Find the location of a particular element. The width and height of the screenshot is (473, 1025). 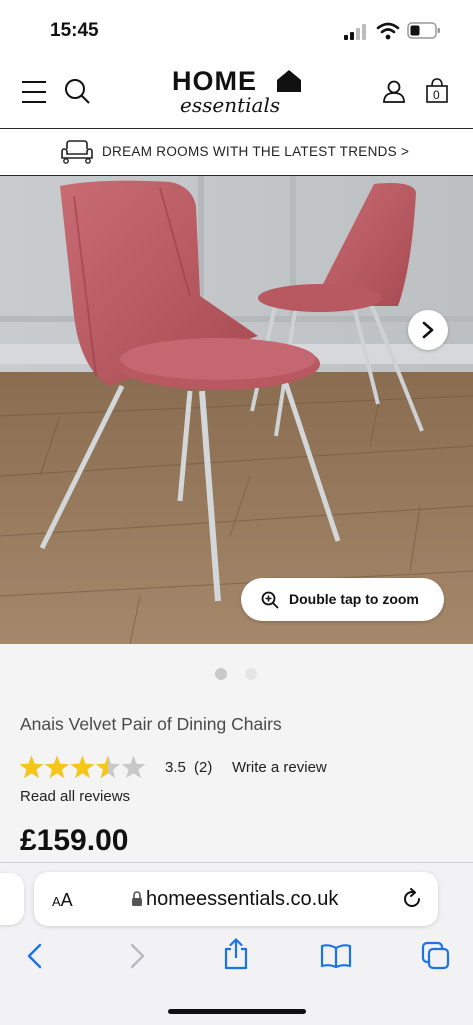

account-icon is located at coordinates (394, 92).